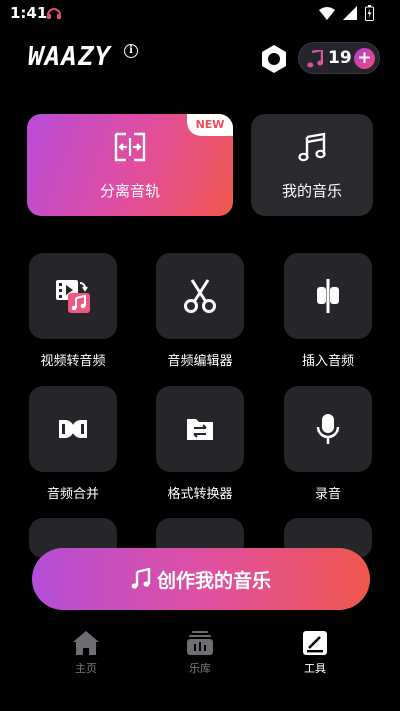  What do you see at coordinates (200, 14) in the screenshot?
I see `status-bar: 1:41` at bounding box center [200, 14].